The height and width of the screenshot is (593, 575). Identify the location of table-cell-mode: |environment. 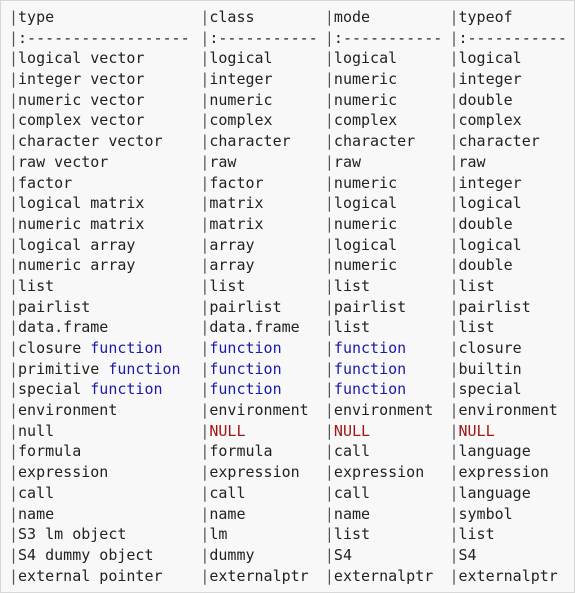
(387, 410).